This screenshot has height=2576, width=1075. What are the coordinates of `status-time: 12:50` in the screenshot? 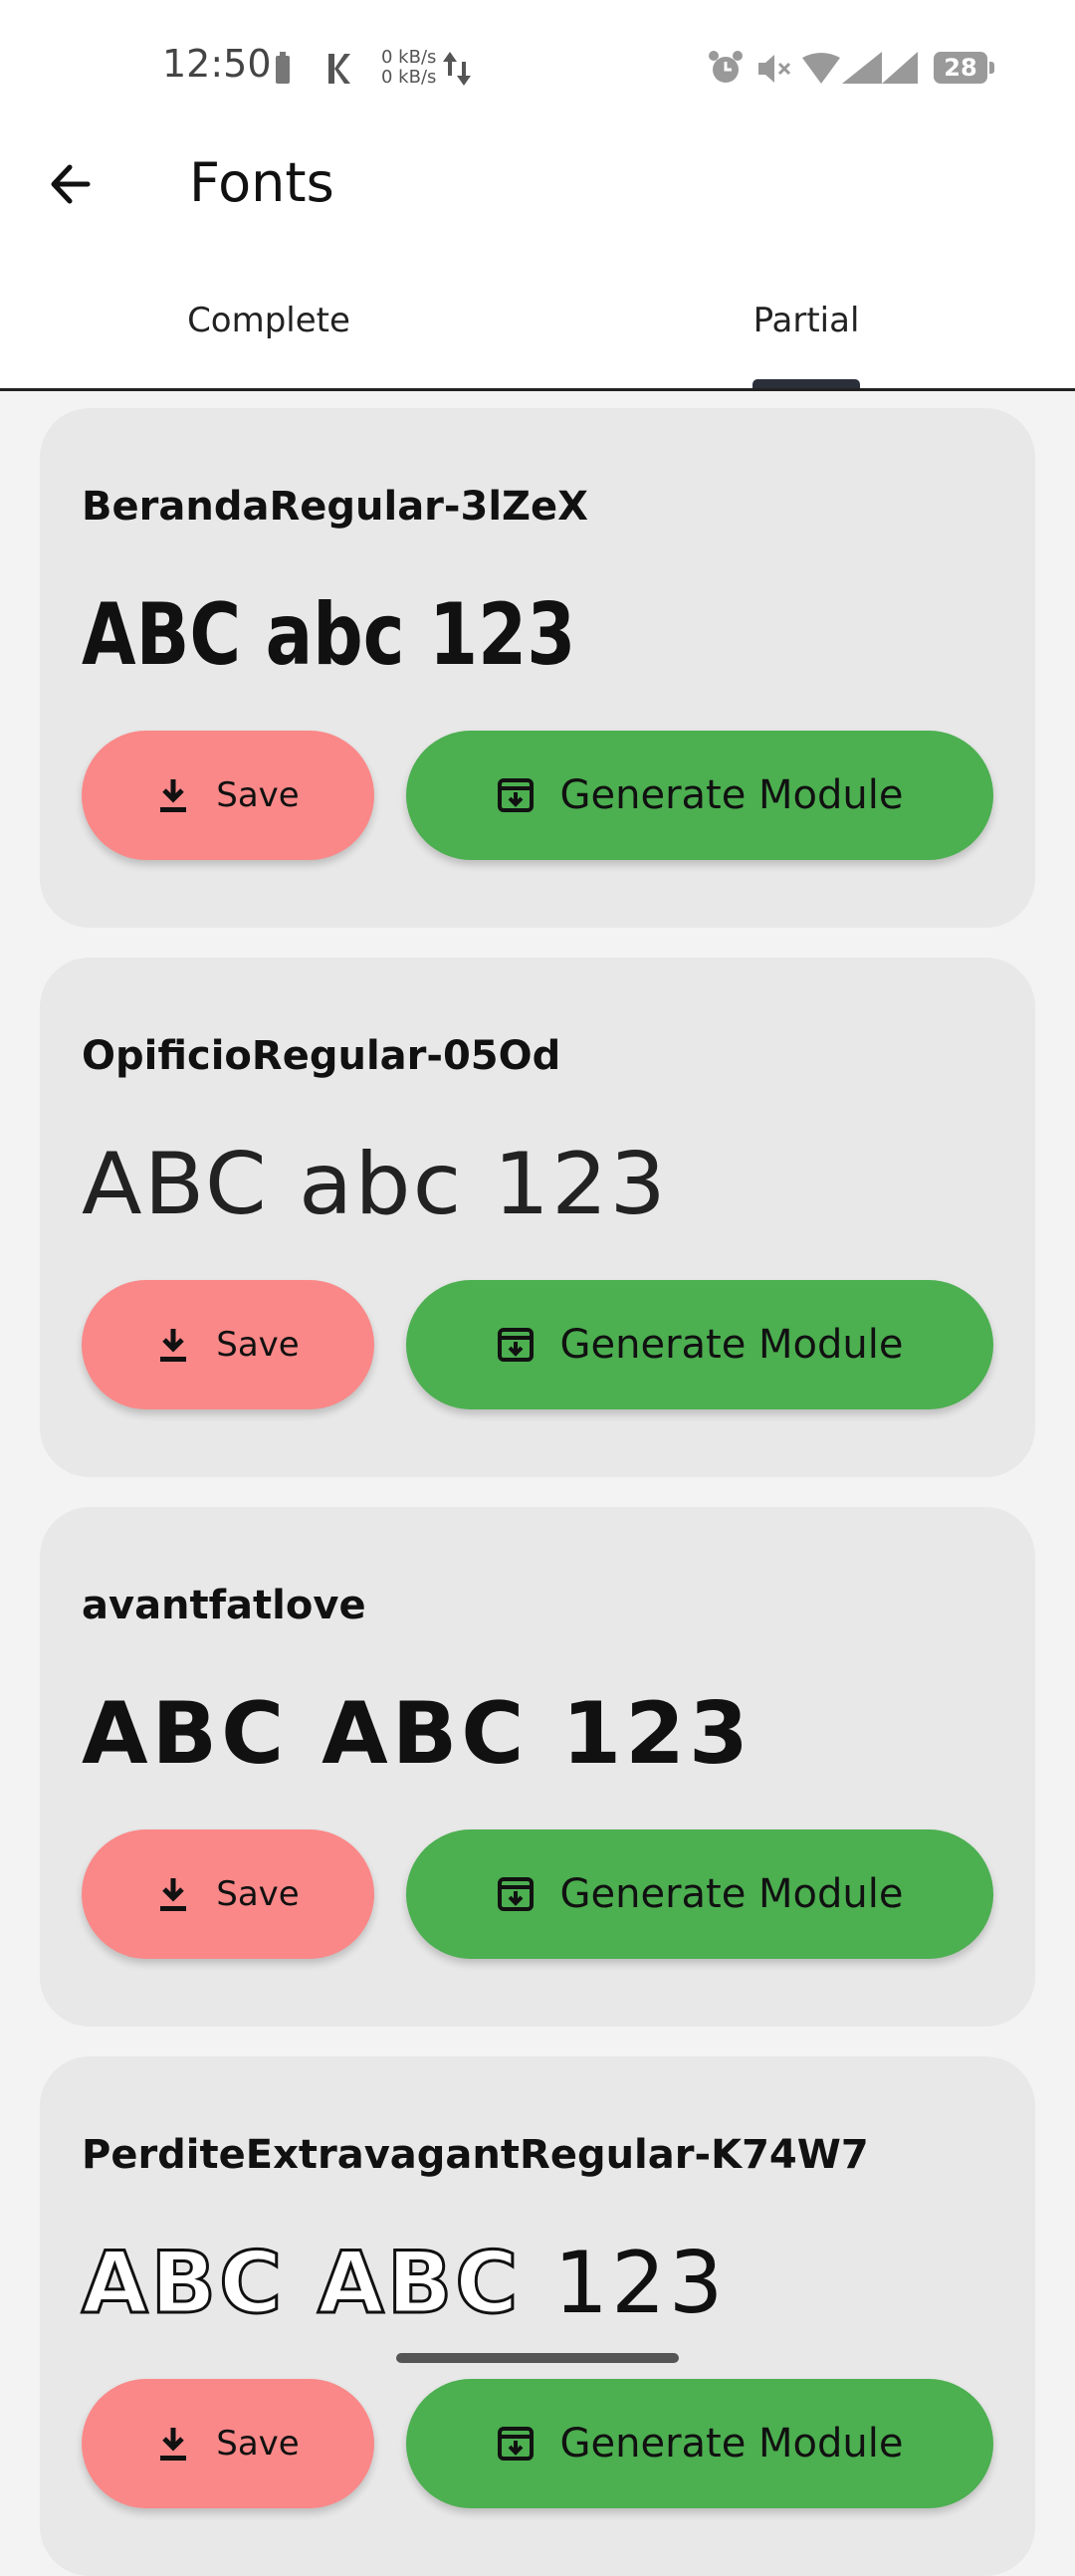 It's located at (217, 64).